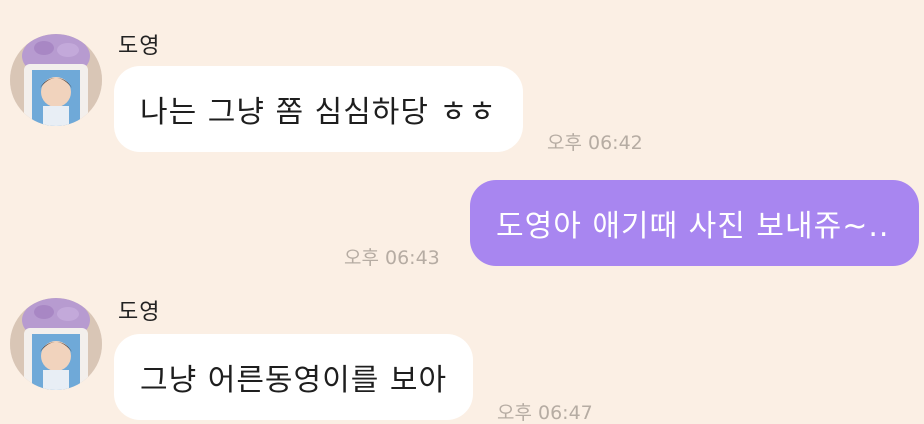 The image size is (924, 424). Describe the element at coordinates (693, 226) in the screenshot. I see `message-text: 도영아 애기때 사진 보내쥬~..` at that location.